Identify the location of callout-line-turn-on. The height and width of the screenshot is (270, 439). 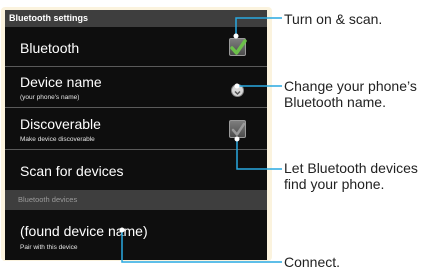
(258, 26).